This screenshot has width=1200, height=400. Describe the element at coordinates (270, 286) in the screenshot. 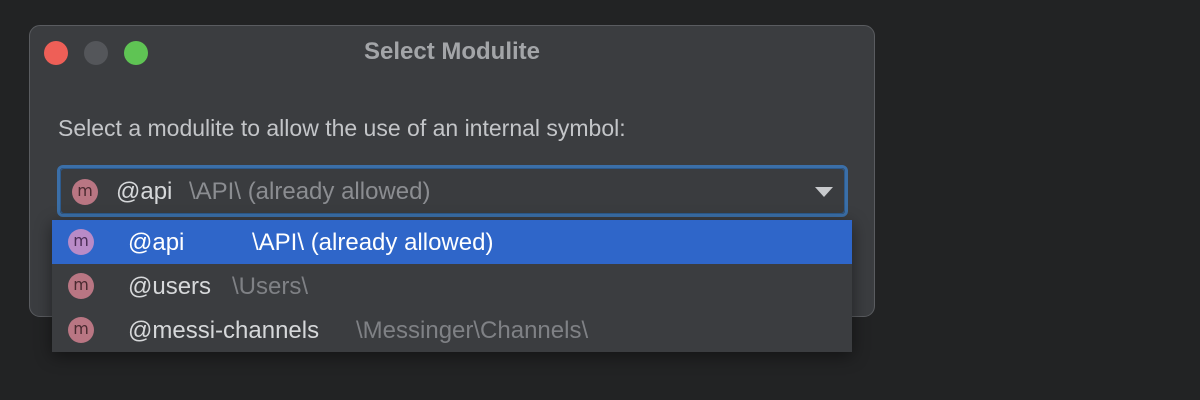

I see `option-path: \Users\` at that location.